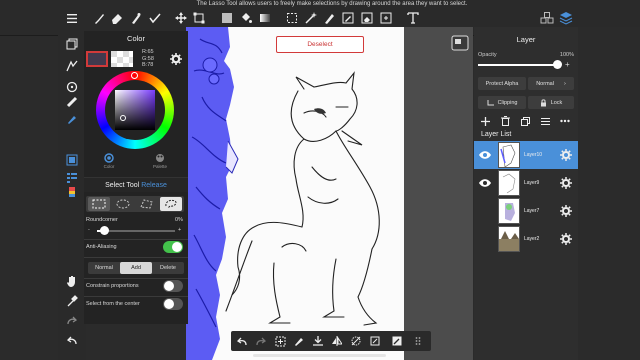 The width and height of the screenshot is (640, 360). I want to click on snap-icon, so click(72, 66).